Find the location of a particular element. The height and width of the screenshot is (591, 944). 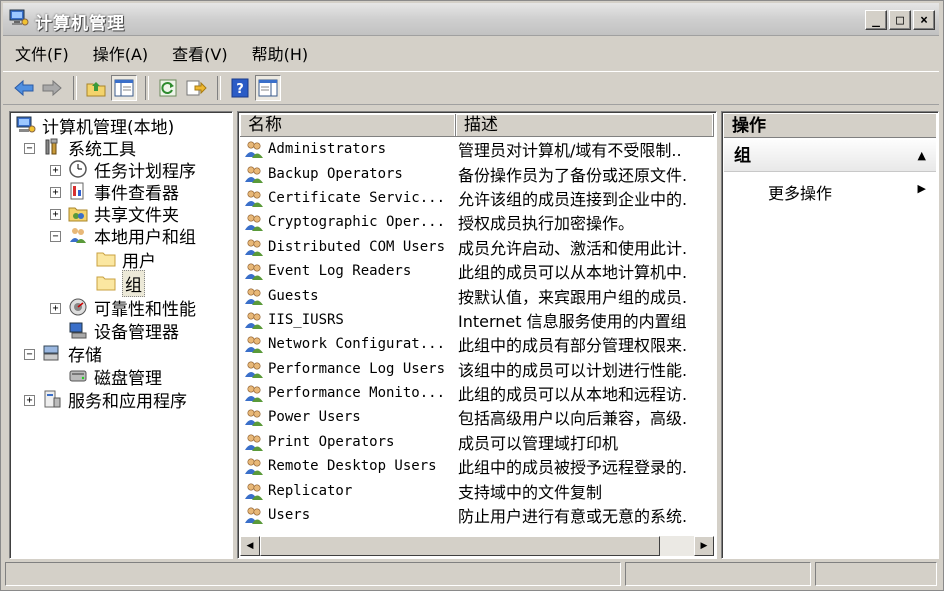

tree-item-shared-folders: 共享文件夹 is located at coordinates (123, 214).